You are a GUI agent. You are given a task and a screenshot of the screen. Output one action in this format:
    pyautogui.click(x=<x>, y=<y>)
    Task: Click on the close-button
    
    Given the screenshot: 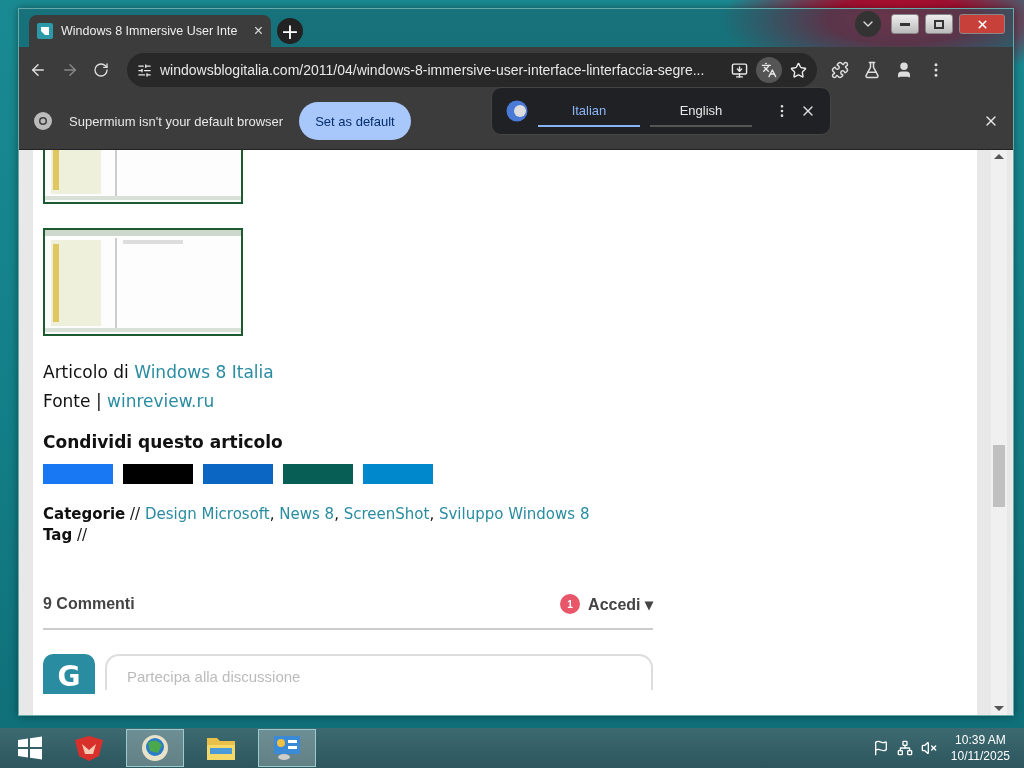 What is the action you would take?
    pyautogui.click(x=982, y=24)
    